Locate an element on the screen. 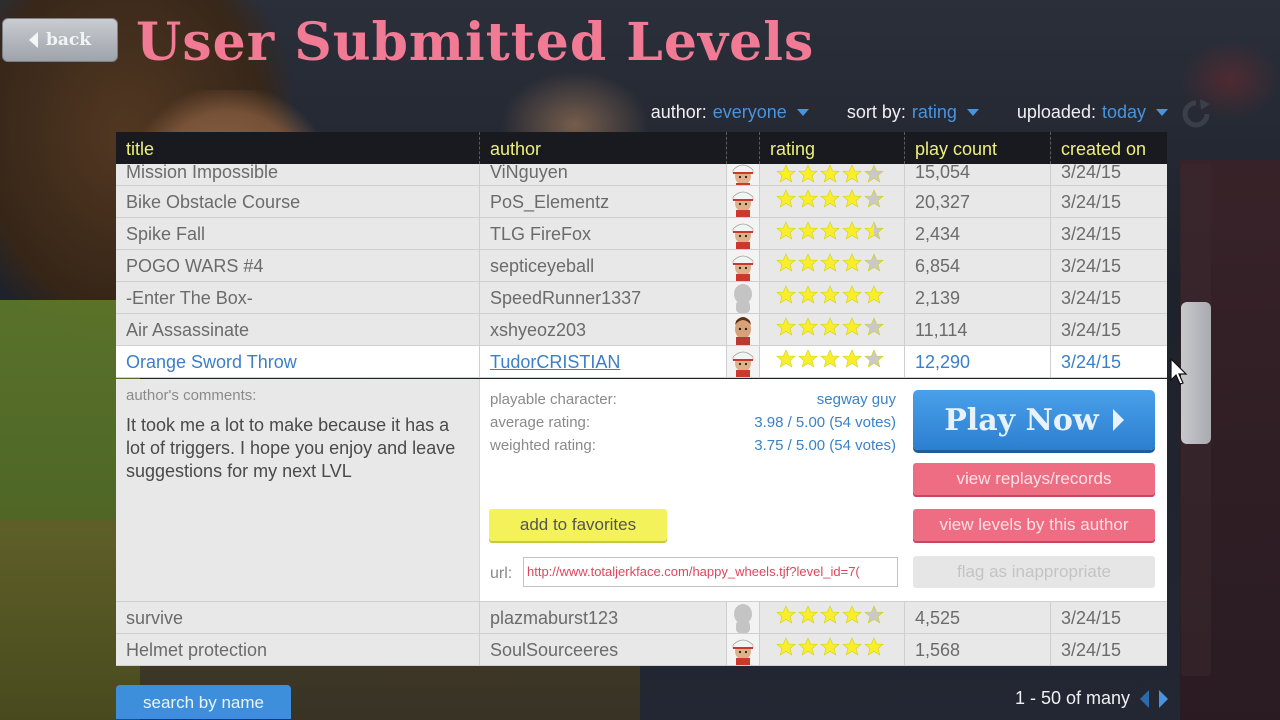  level-author: ViNguyen is located at coordinates (603, 174).